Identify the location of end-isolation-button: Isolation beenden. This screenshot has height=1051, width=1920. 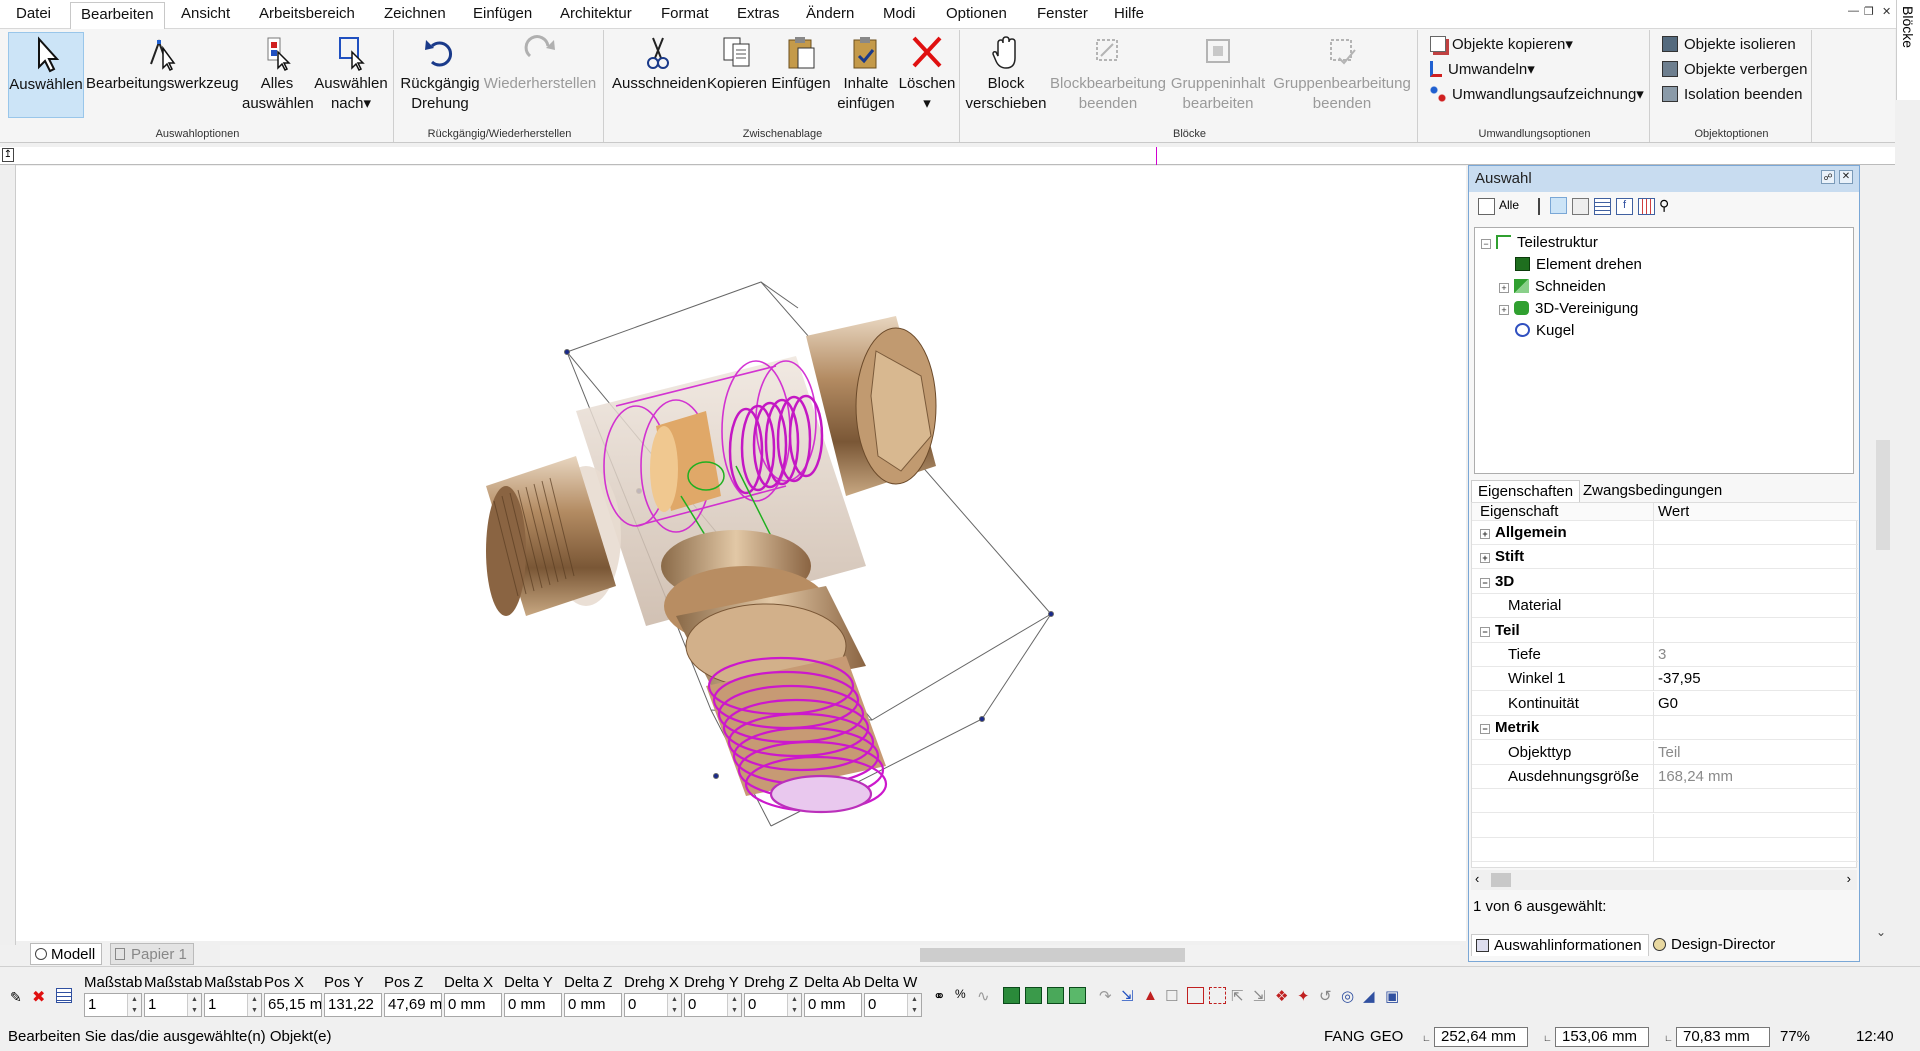
(1732, 95).